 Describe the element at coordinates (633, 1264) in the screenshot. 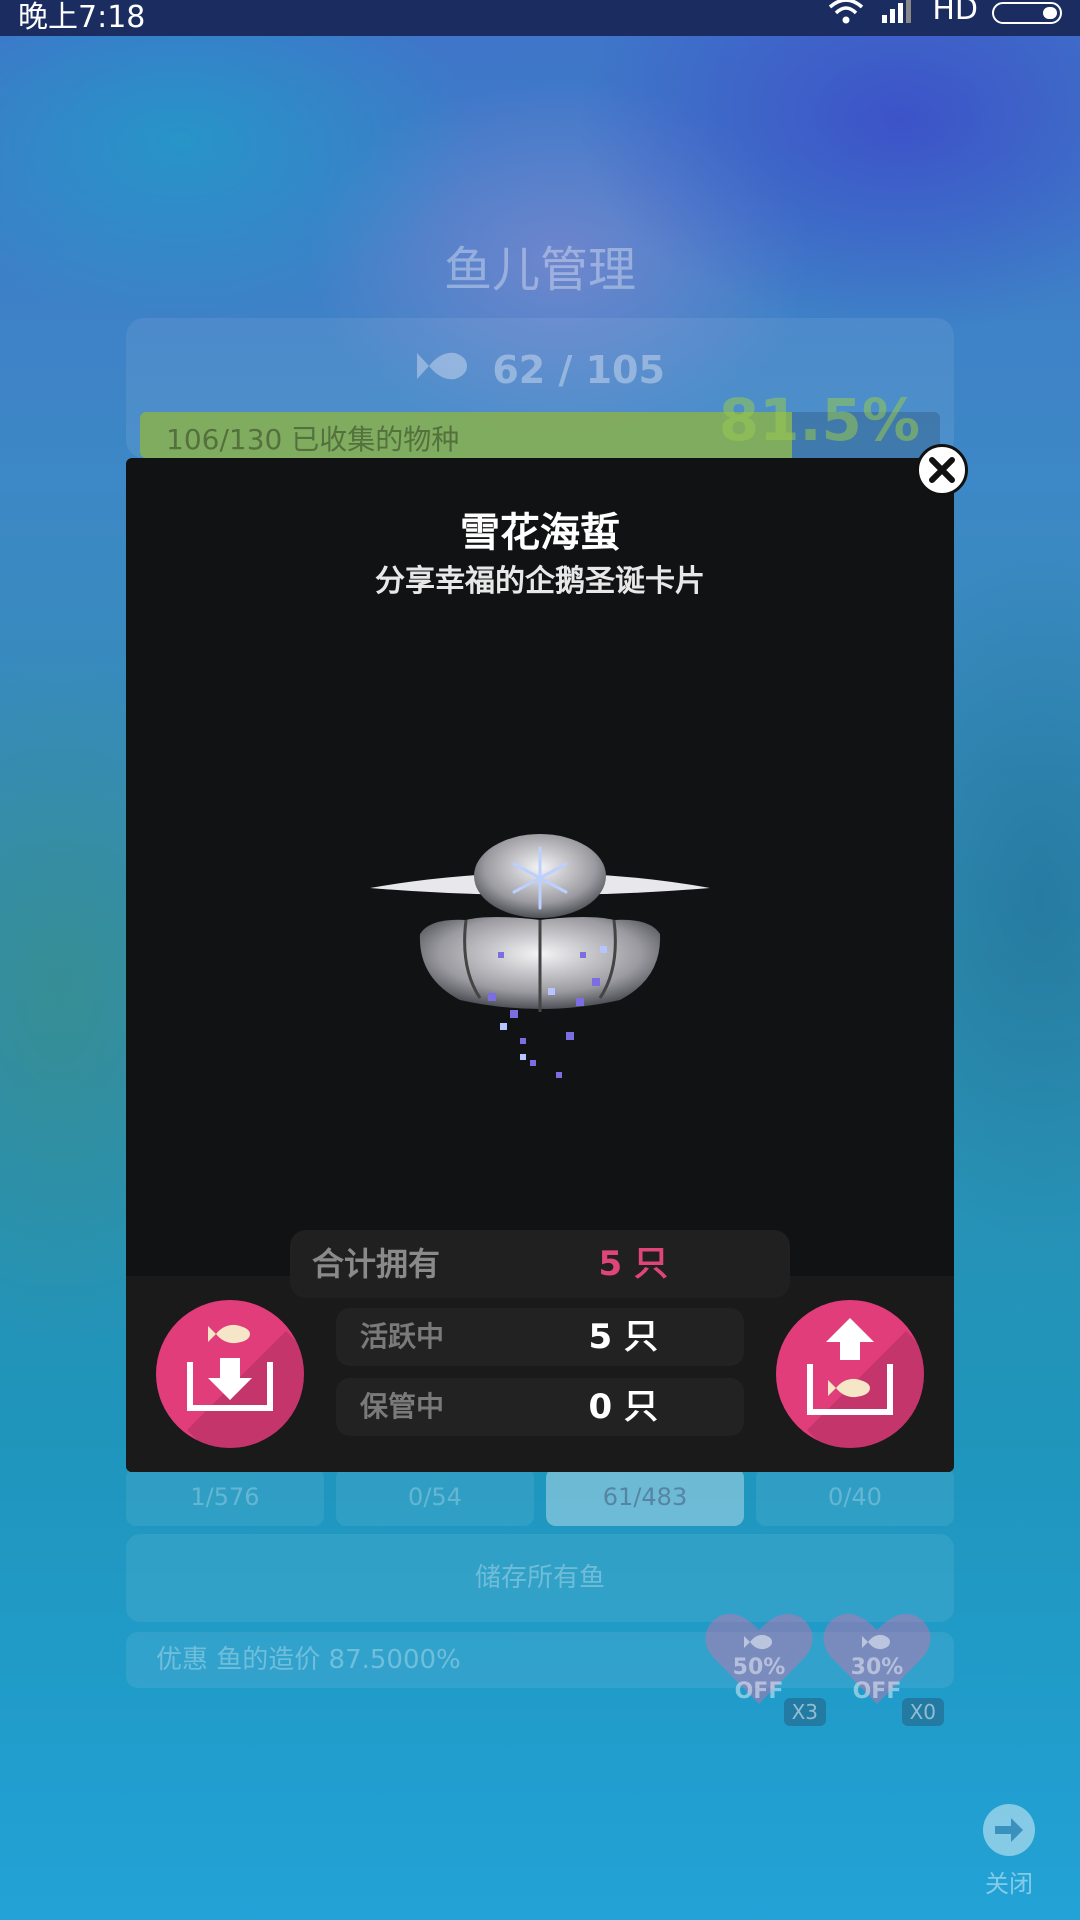

I see `total-owned-value: 5 只` at that location.